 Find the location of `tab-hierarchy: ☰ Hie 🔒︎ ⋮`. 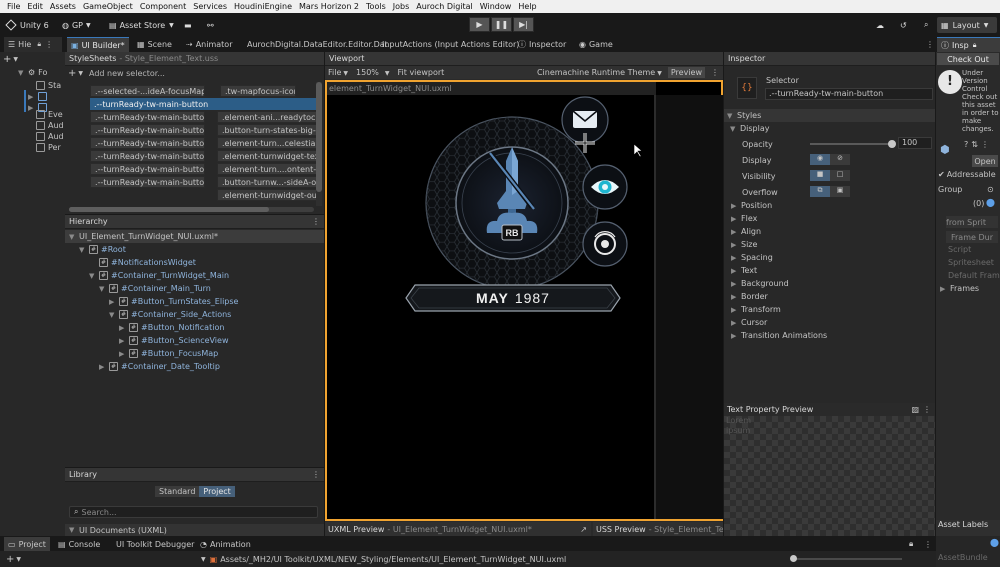

tab-hierarchy: ☰ Hie 🔒︎ ⋮ is located at coordinates (33, 44).